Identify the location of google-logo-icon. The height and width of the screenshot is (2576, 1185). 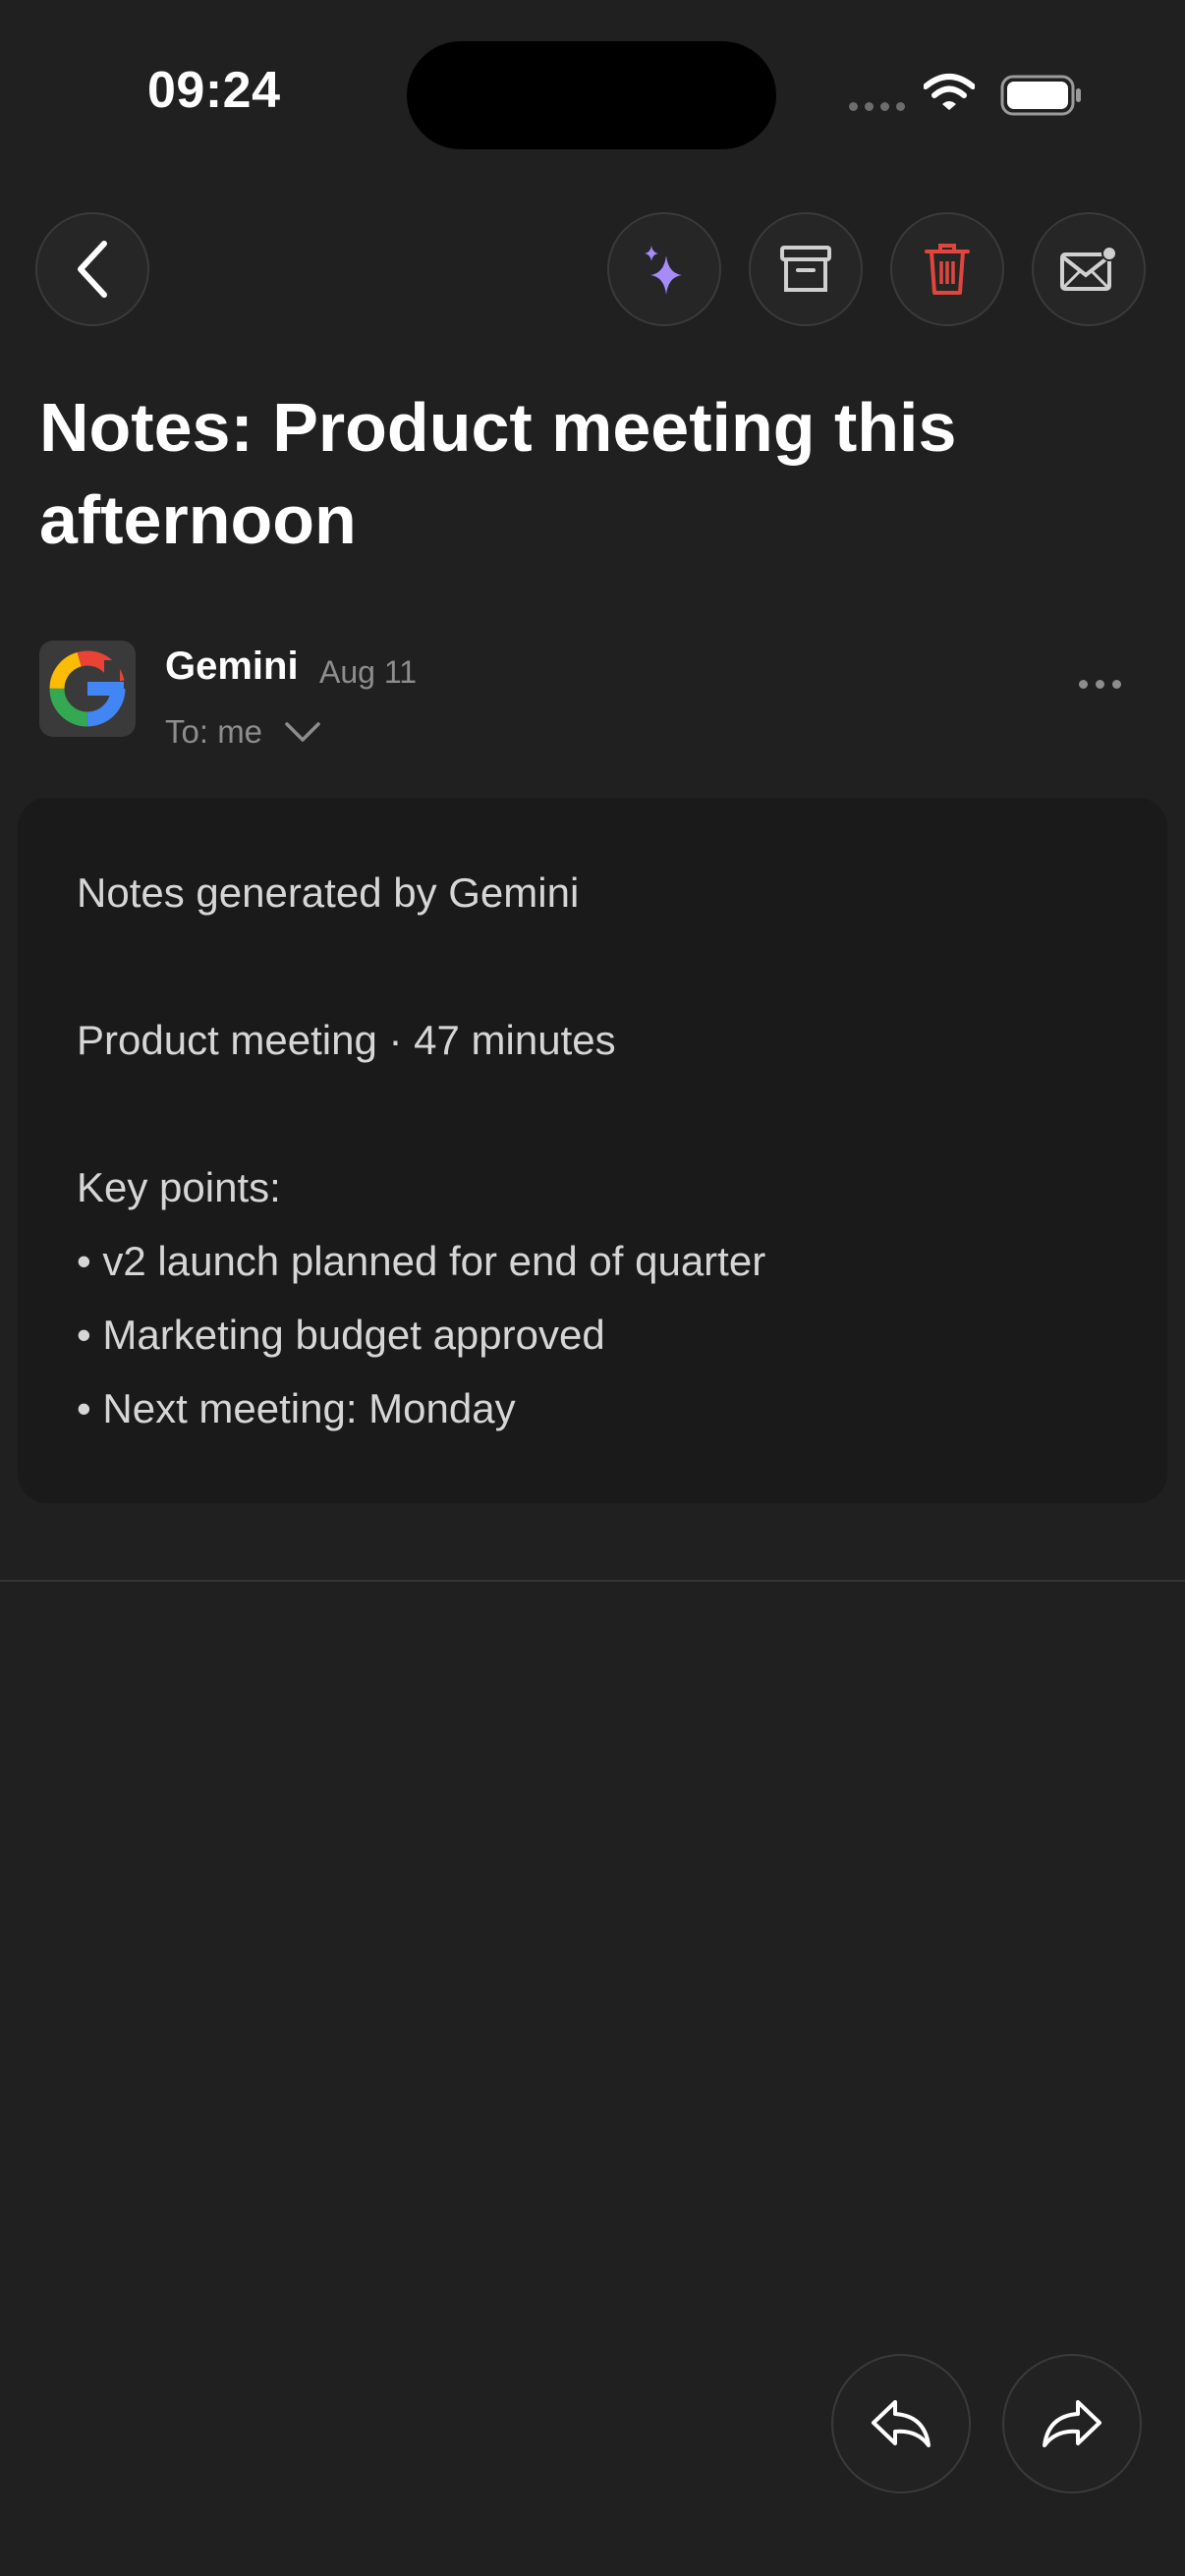
(88, 688).